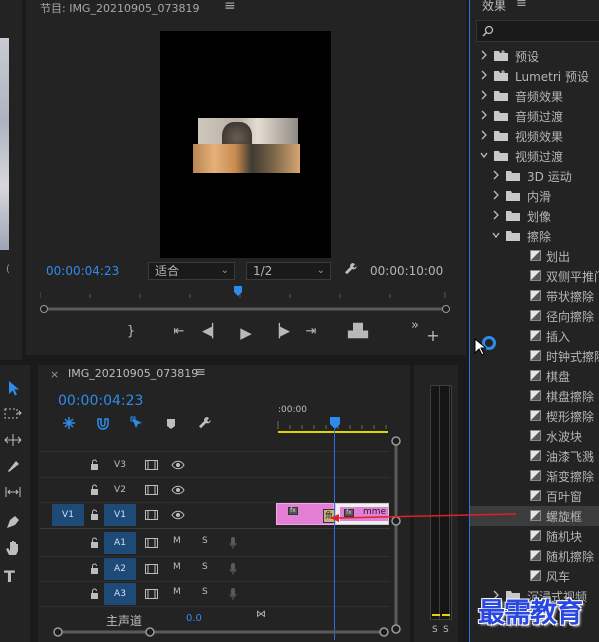  What do you see at coordinates (446, 630) in the screenshot?
I see `meter-solo-right: S` at bounding box center [446, 630].